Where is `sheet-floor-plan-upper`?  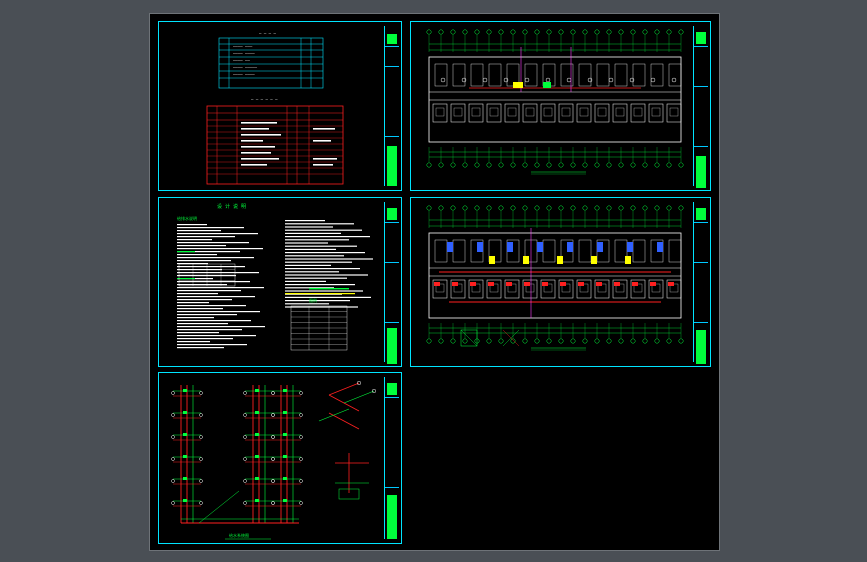 sheet-floor-plan-upper is located at coordinates (560, 106).